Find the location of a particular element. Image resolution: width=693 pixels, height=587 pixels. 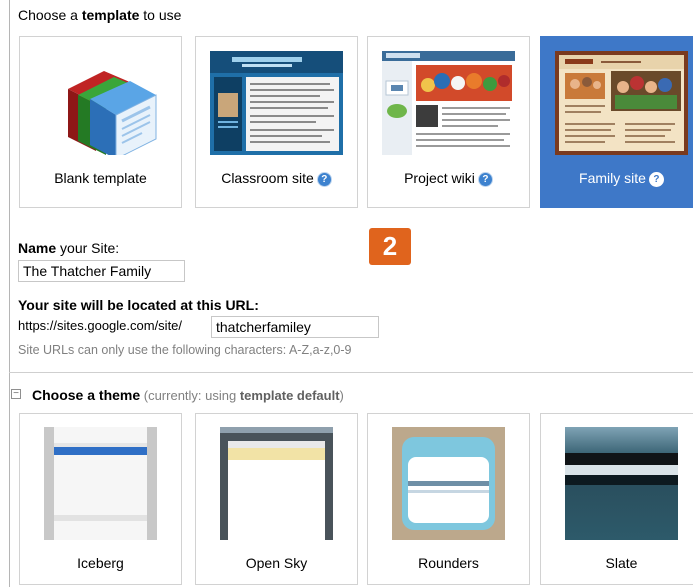

template-card-project-wiki: Project wiki? is located at coordinates (448, 122).